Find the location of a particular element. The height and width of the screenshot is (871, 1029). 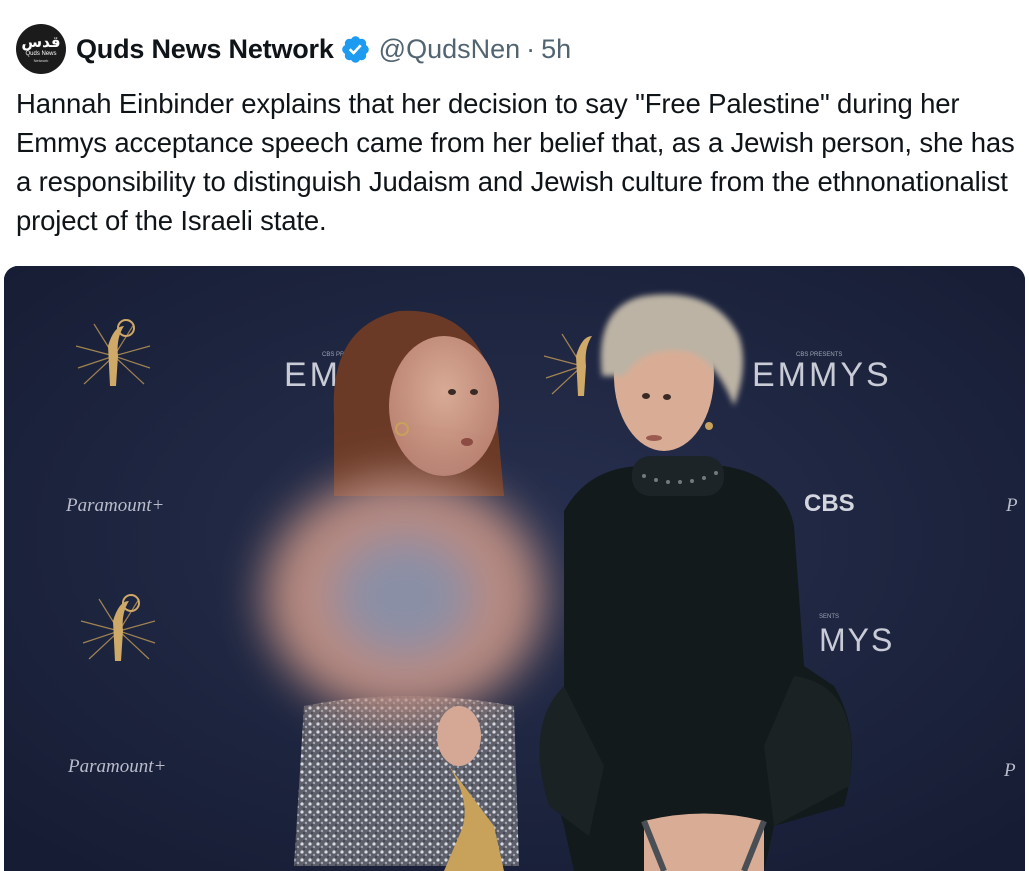

backdrop-sents: SENTS is located at coordinates (829, 617).